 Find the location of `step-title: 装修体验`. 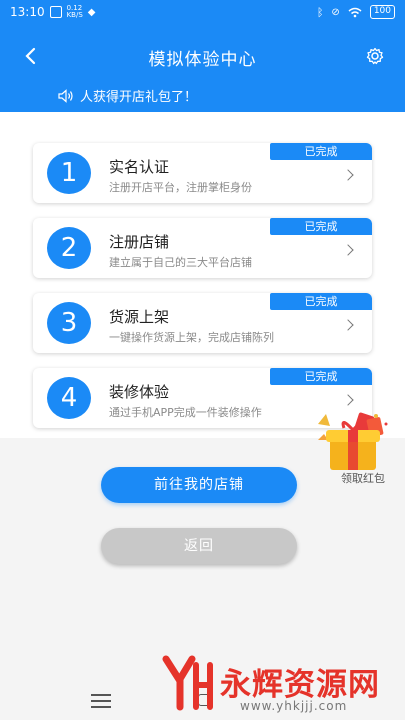

step-title: 装修体验 is located at coordinates (139, 392).